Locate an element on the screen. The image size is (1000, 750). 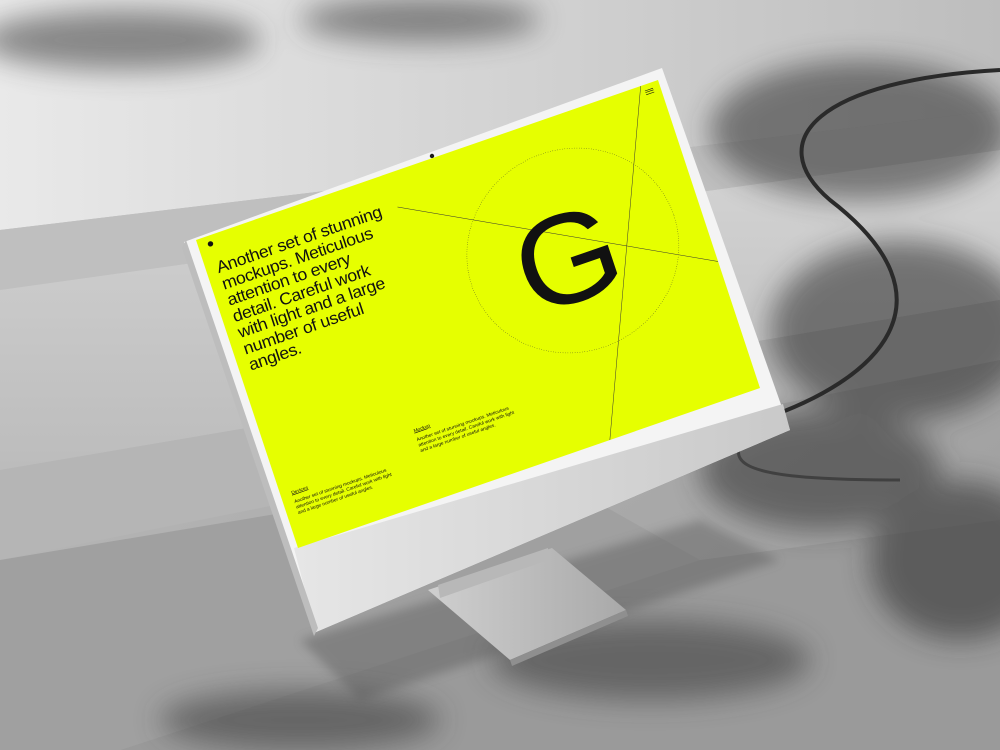
big-letter-g: G is located at coordinates (568, 258).